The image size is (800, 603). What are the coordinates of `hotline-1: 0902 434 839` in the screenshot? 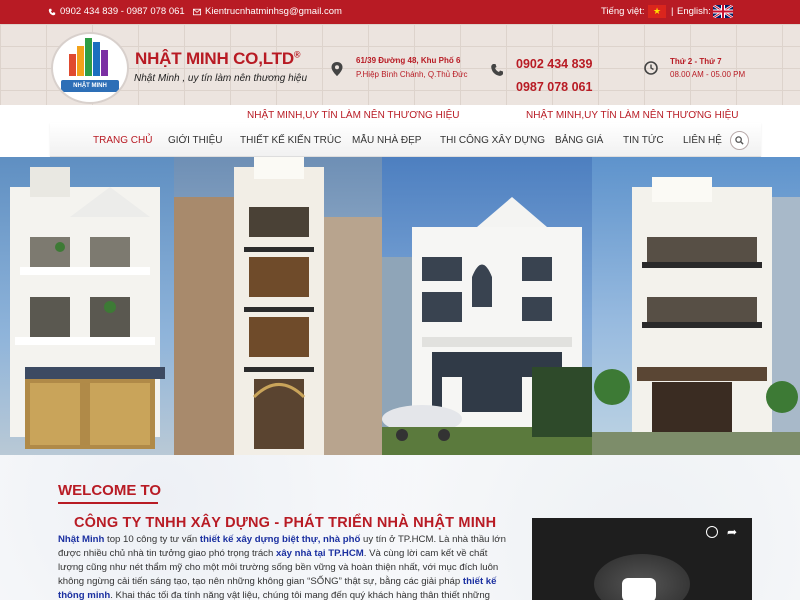 It's located at (554, 64).